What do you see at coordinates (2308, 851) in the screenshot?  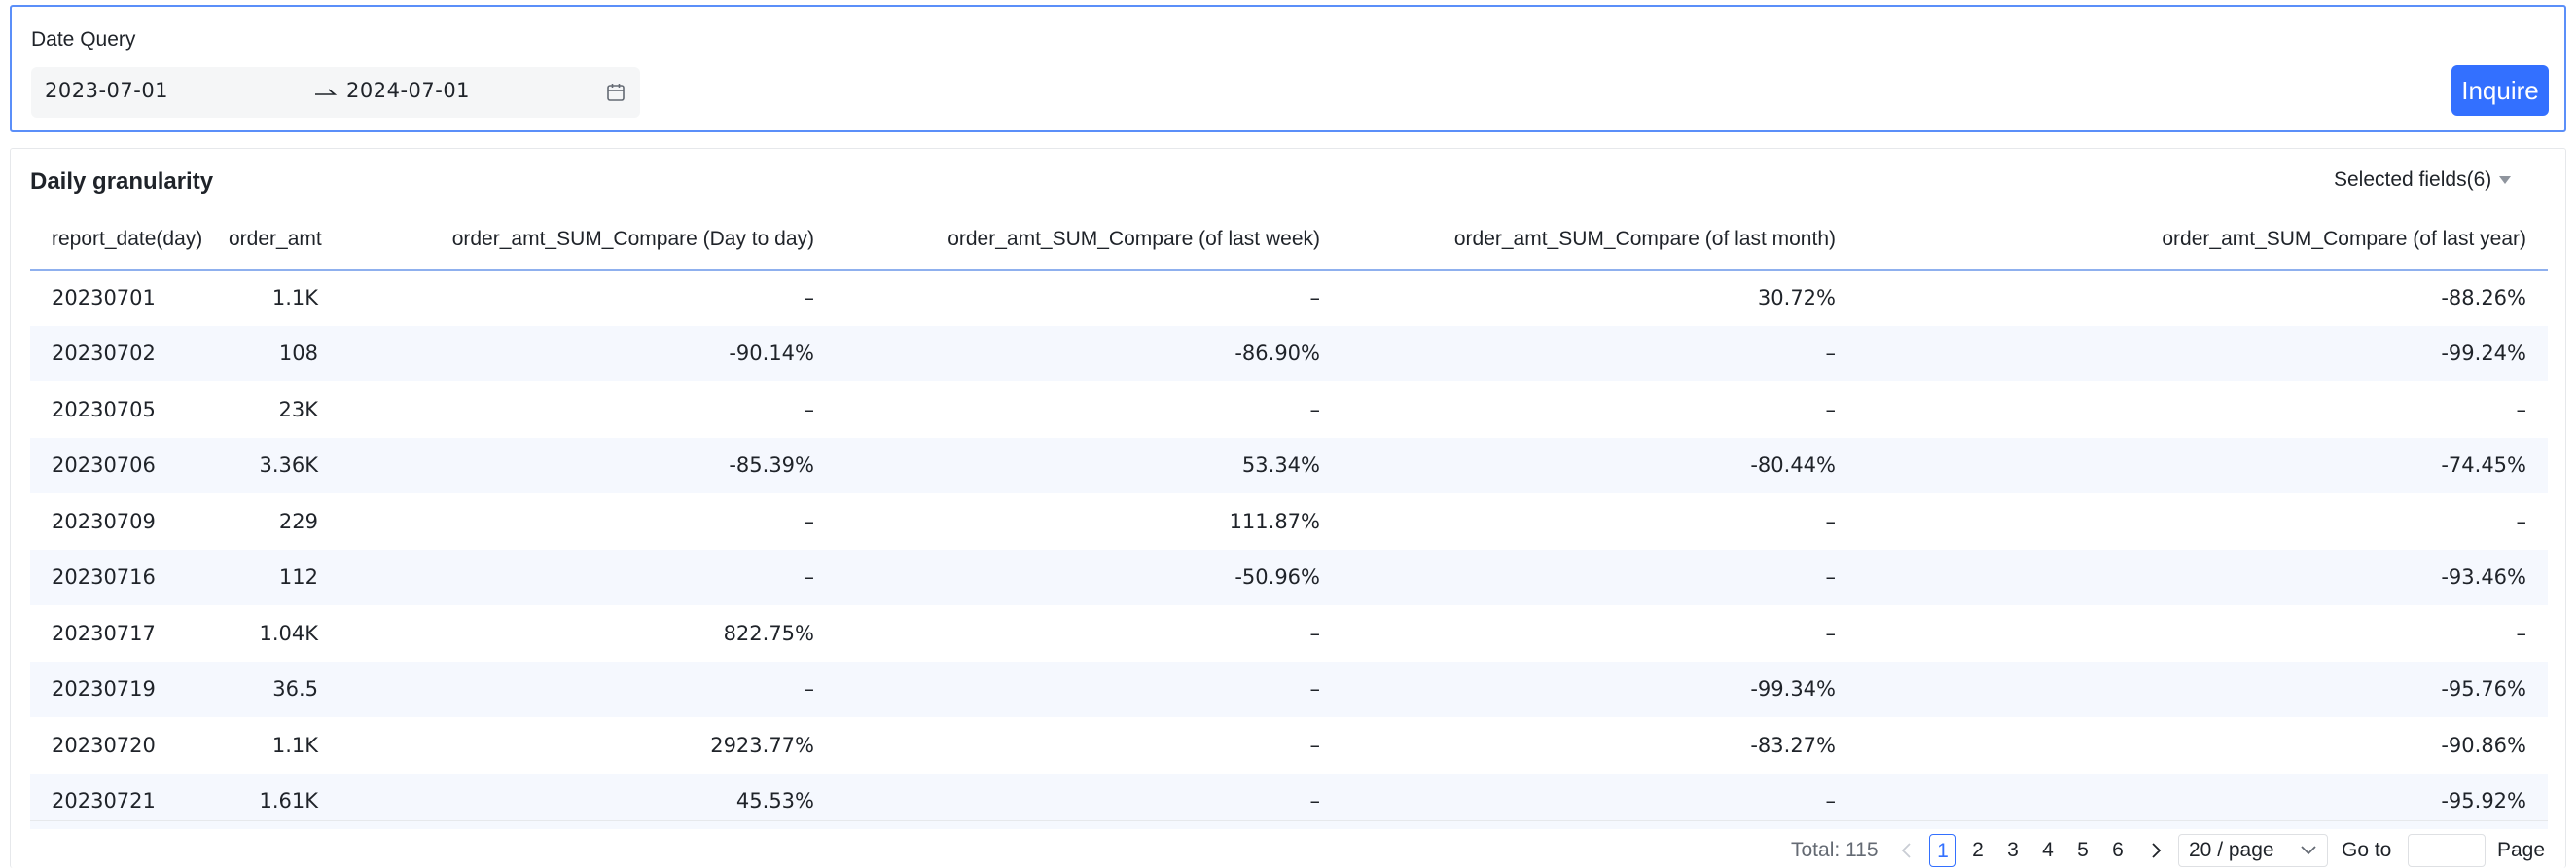 I see `chevron-down-icon` at bounding box center [2308, 851].